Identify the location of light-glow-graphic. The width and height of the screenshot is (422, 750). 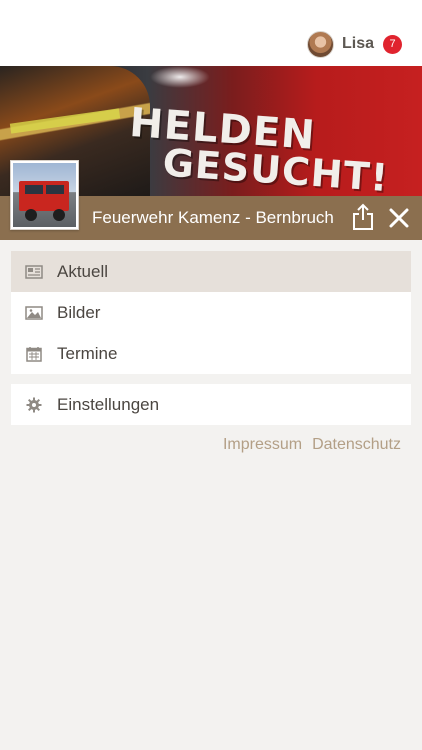
(180, 77).